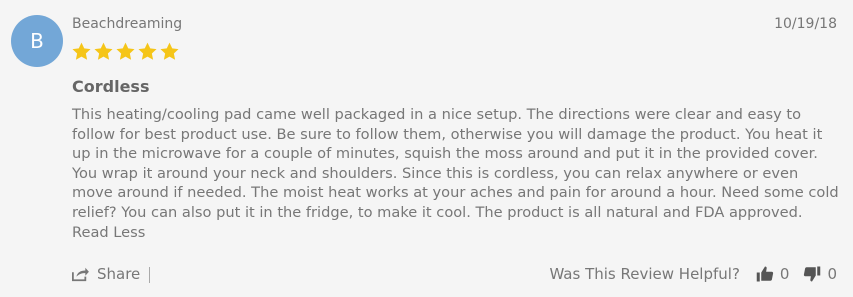 This screenshot has height=297, width=853. Describe the element at coordinates (127, 24) in the screenshot. I see `reviewer-name: Beachdreaming` at that location.